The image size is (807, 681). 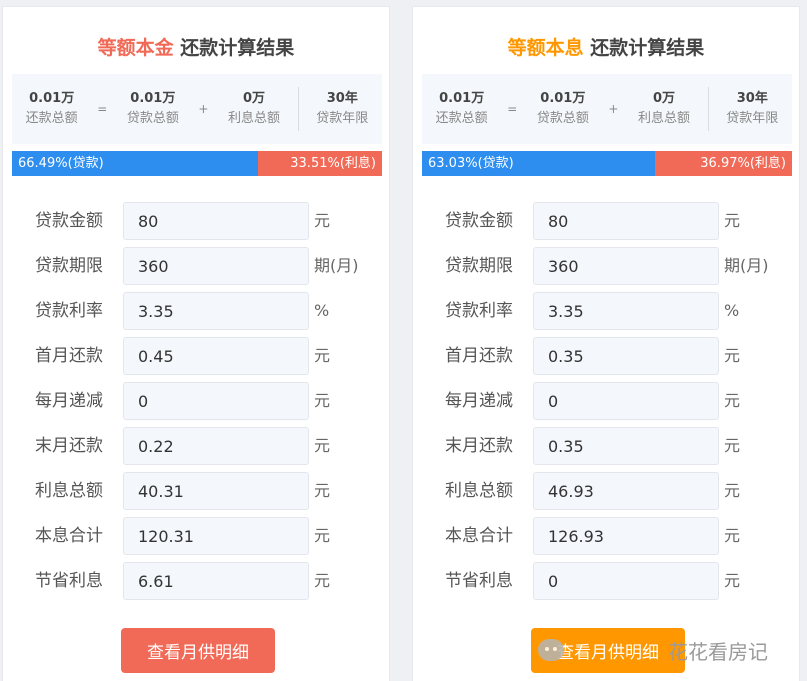 What do you see at coordinates (342, 109) in the screenshot?
I see `loan-years: 30年 贷款年限` at bounding box center [342, 109].